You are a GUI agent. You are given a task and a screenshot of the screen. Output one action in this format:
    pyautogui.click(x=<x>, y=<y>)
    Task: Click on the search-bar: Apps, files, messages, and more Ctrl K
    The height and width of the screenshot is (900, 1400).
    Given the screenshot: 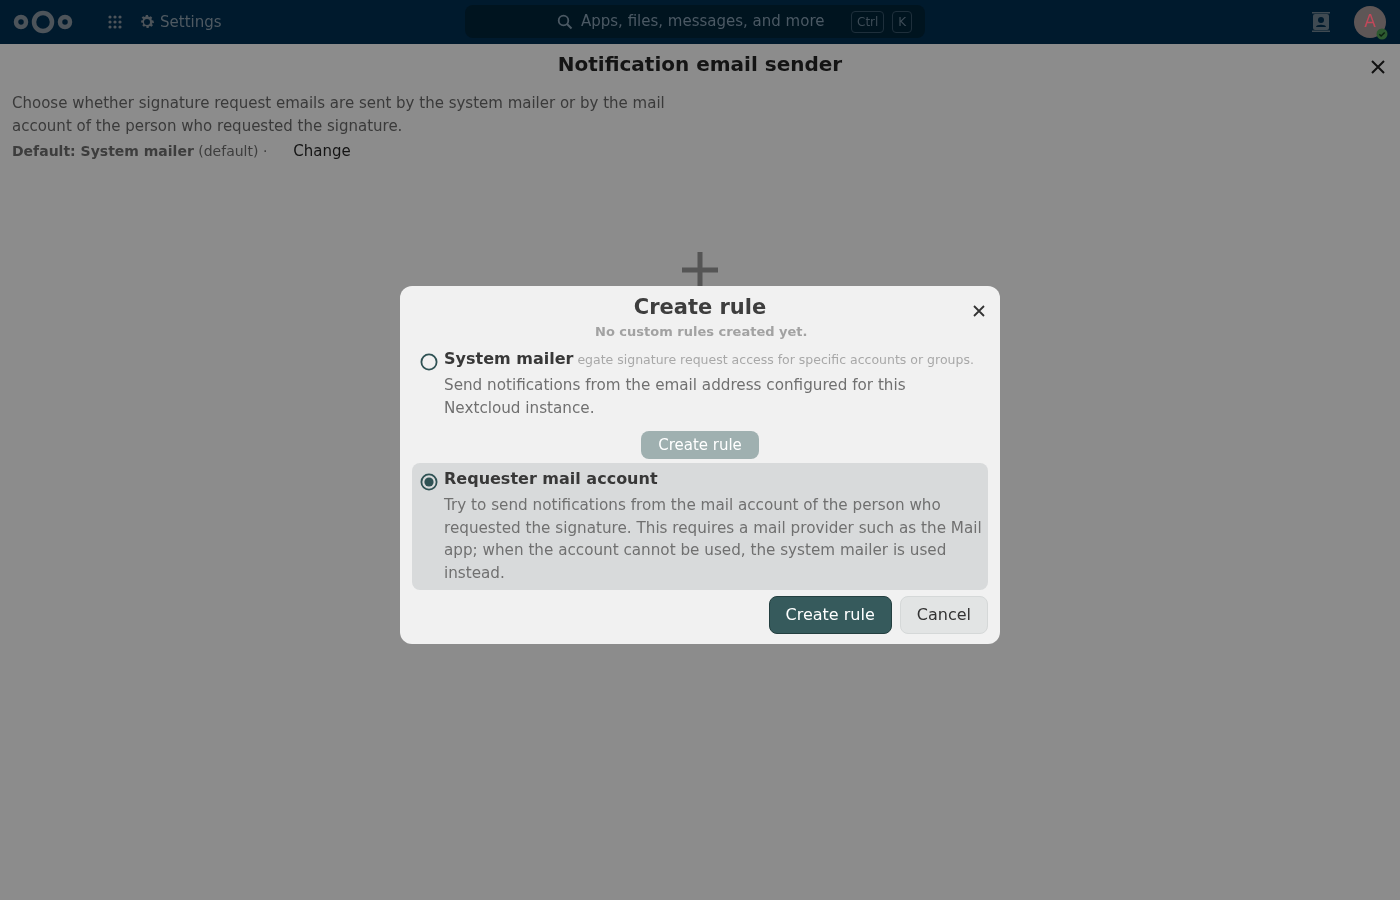 What is the action you would take?
    pyautogui.click(x=695, y=21)
    